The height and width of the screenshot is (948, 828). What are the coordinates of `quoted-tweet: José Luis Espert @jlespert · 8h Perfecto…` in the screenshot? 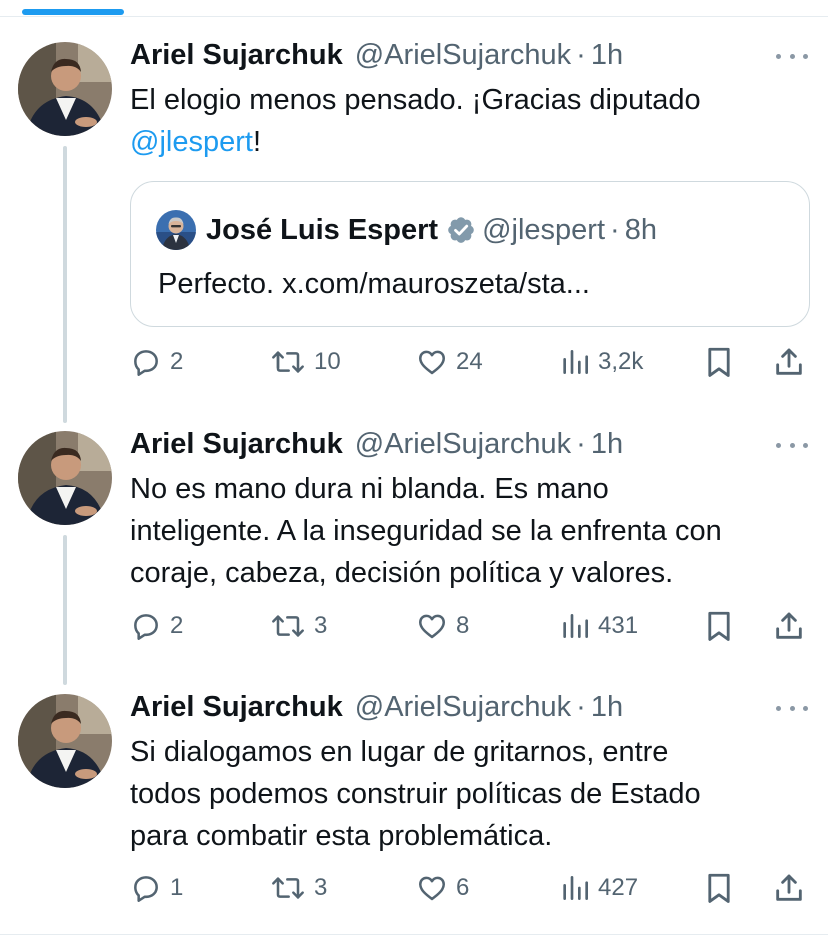 It's located at (470, 254).